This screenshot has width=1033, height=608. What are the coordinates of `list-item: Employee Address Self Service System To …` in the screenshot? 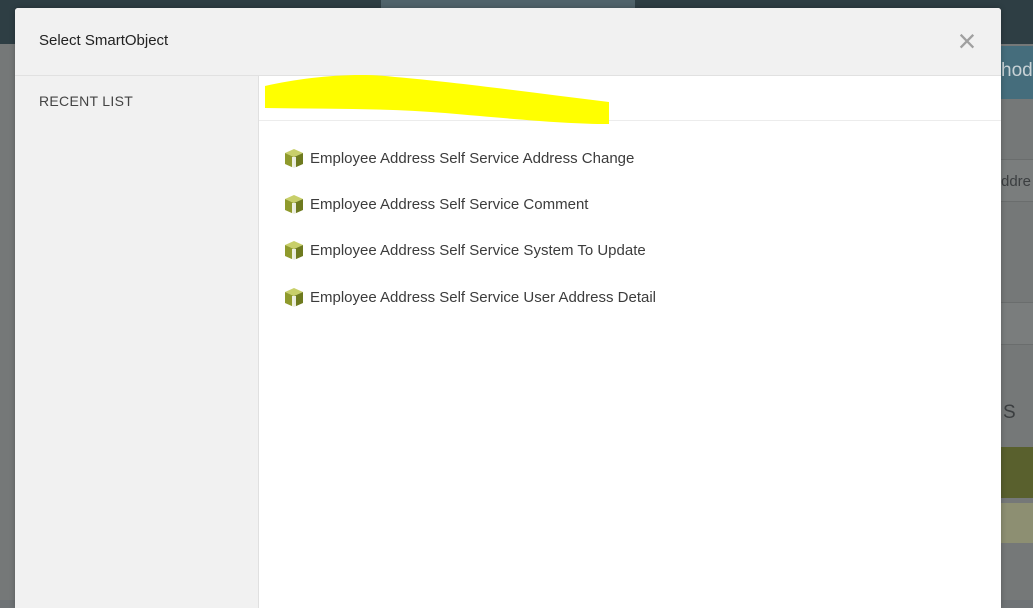 It's located at (635, 251).